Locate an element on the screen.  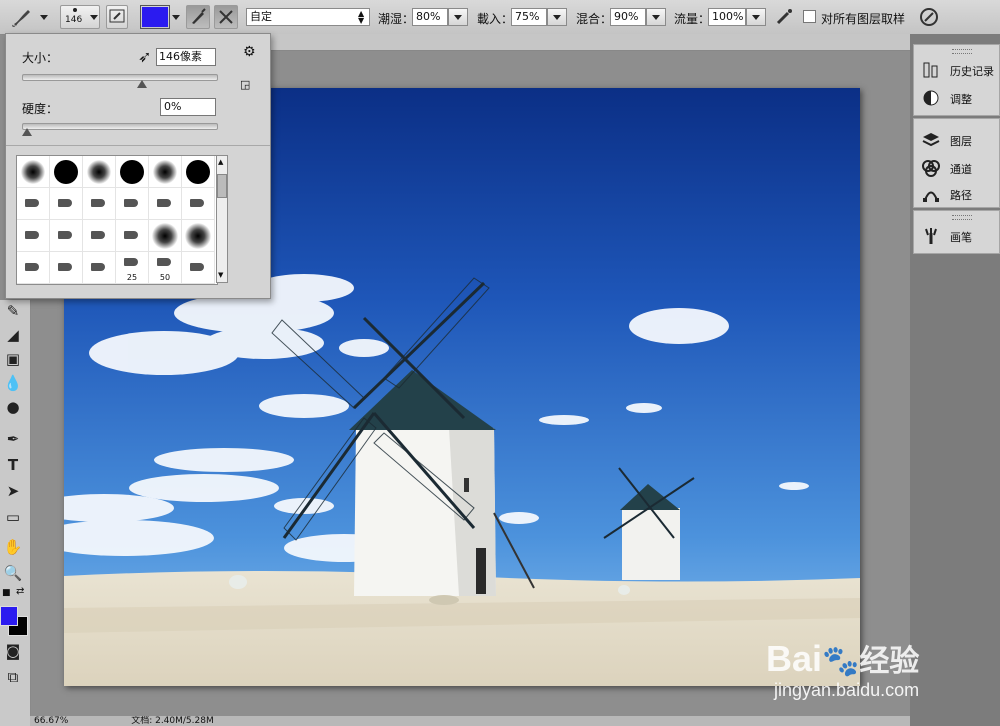
brush-preset-cell: 25 is located at coordinates (132, 268).